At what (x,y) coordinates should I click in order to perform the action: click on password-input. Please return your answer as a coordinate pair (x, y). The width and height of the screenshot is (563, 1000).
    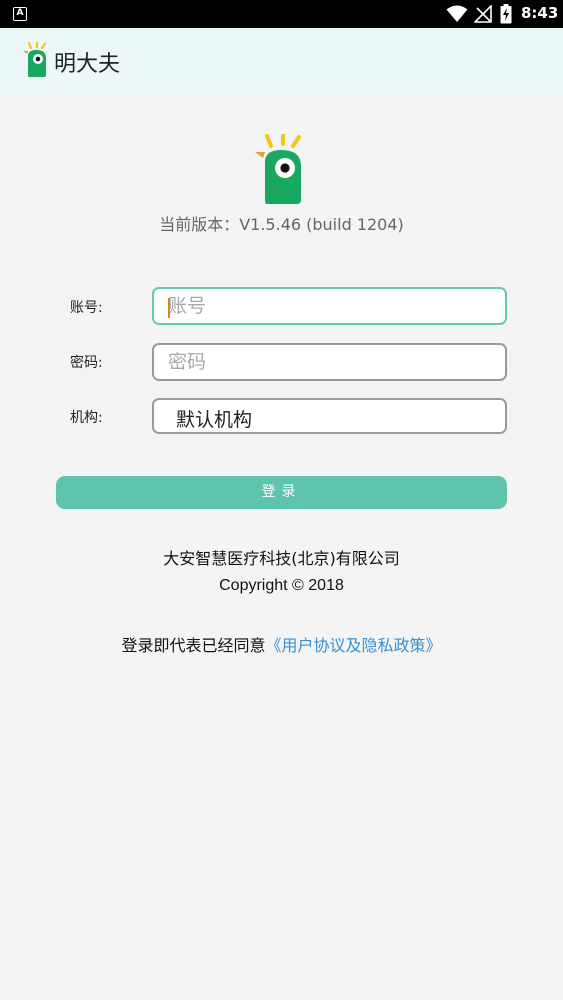
    Looking at the image, I should click on (329, 362).